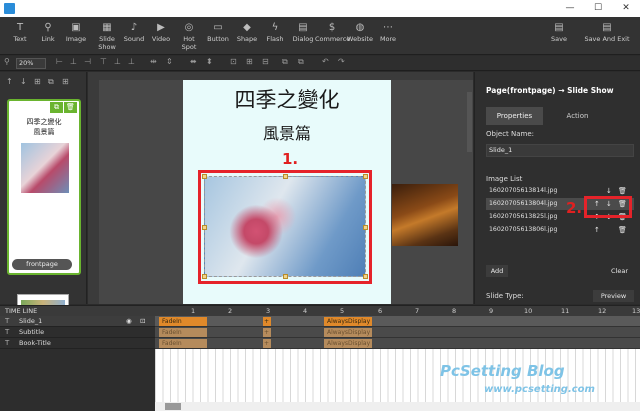  Describe the element at coordinates (169, 61) in the screenshot. I see `distribute-v-icon: ⇕` at that location.